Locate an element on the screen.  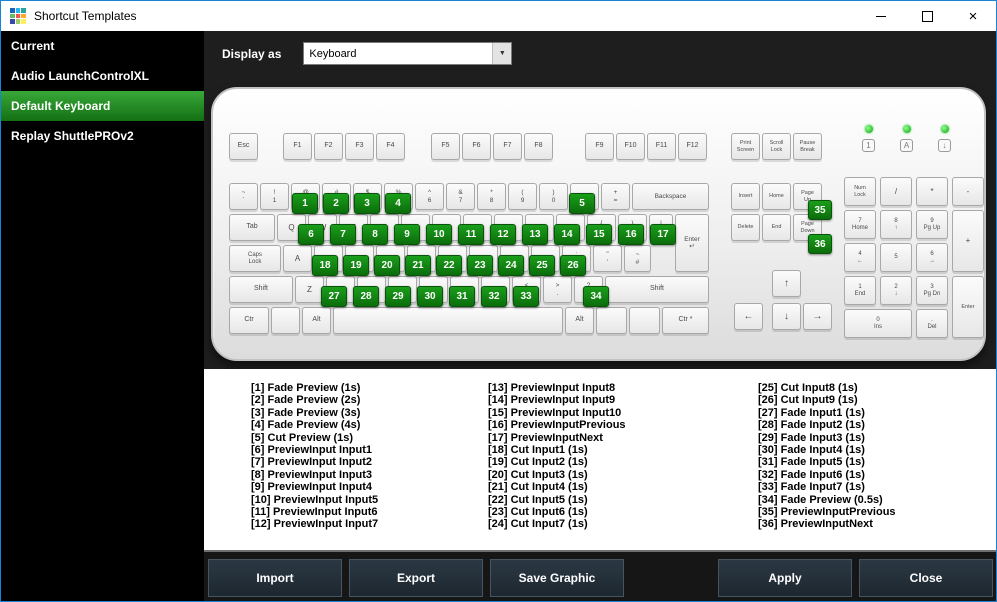
sidebar-item-default-keyboard: Default Keyboard is located at coordinates (102, 106).